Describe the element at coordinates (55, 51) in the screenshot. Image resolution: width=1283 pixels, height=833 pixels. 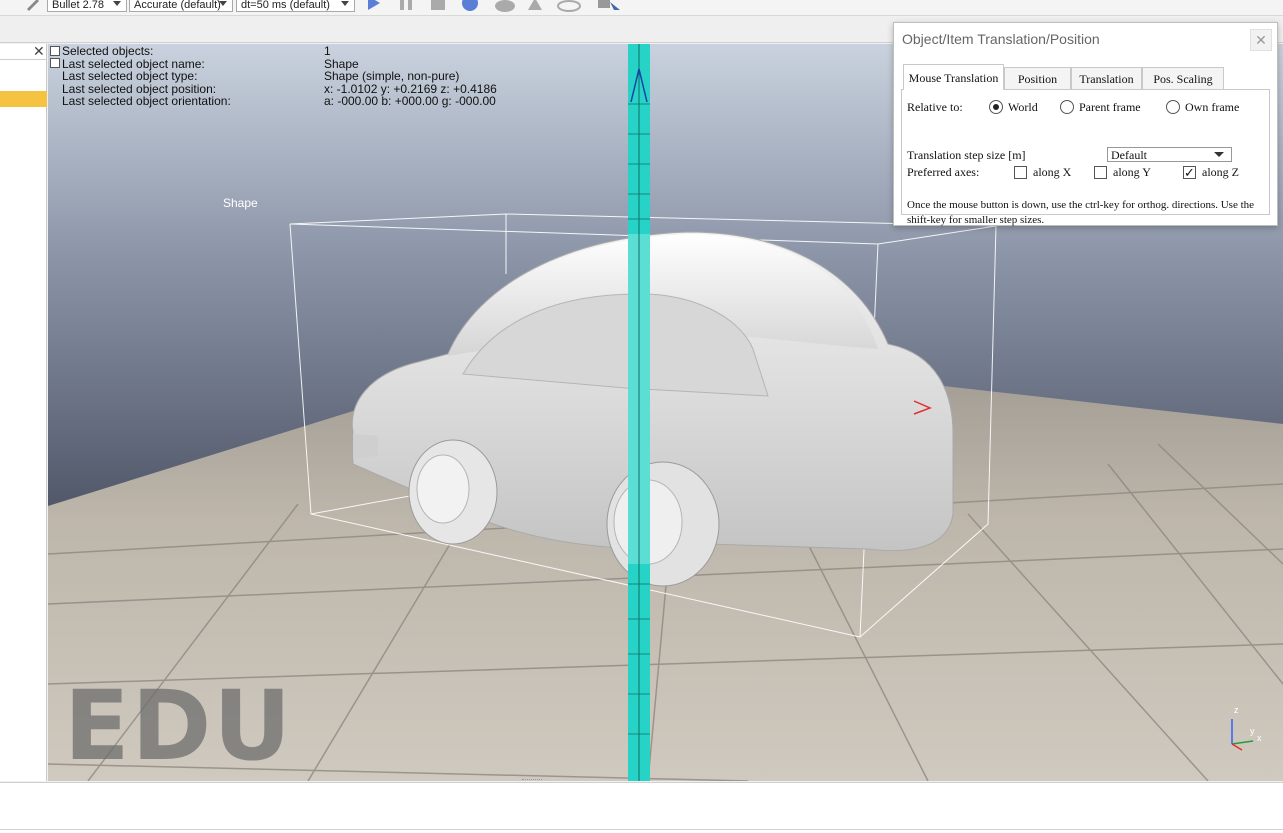
I see `info-collapse-toggle` at that location.